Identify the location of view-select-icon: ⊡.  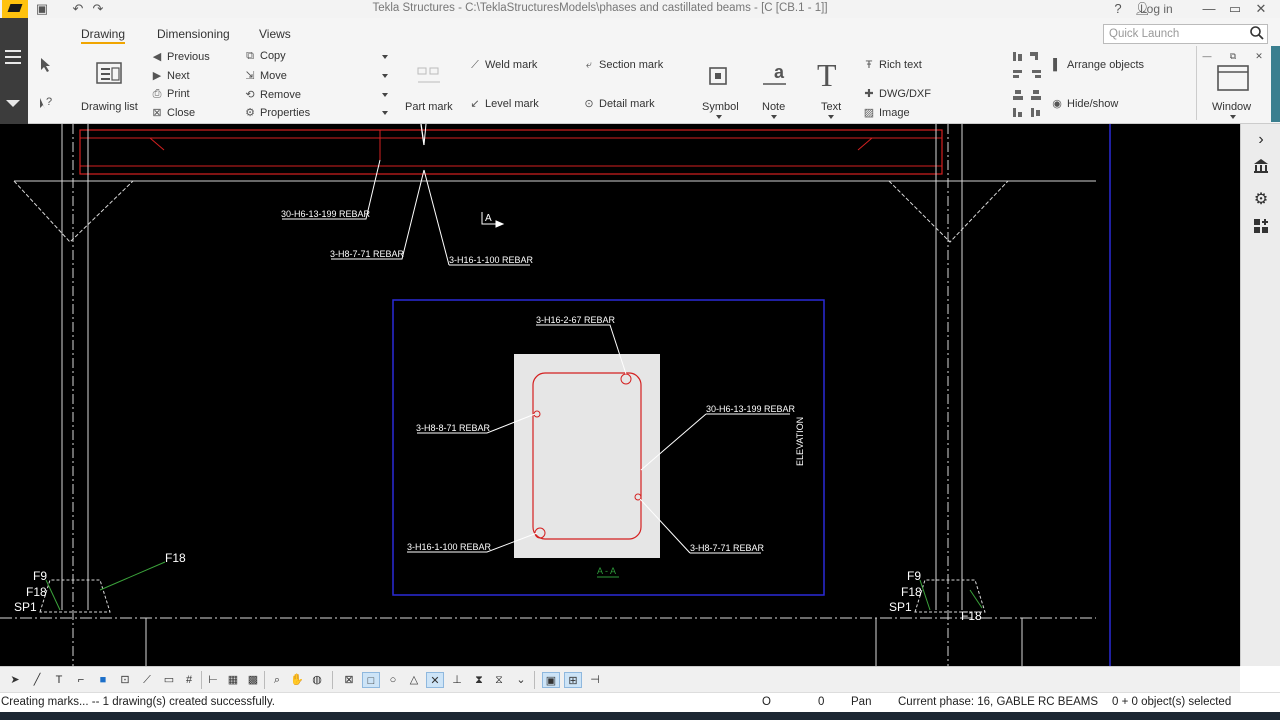
(125, 680).